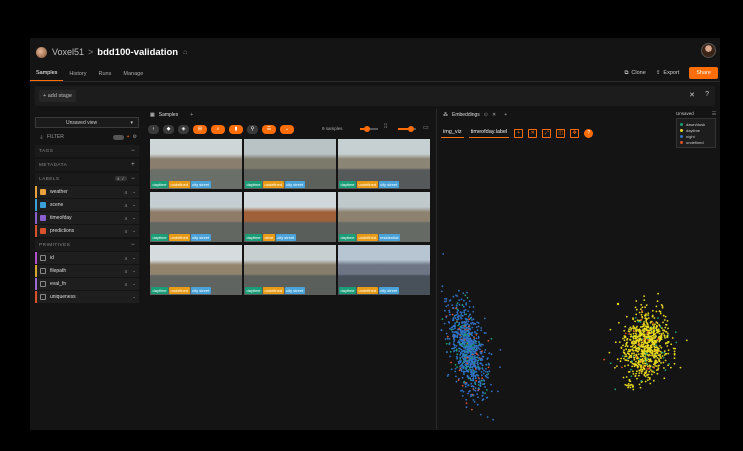  I want to click on filter-controls: + ⚙, so click(124, 137).